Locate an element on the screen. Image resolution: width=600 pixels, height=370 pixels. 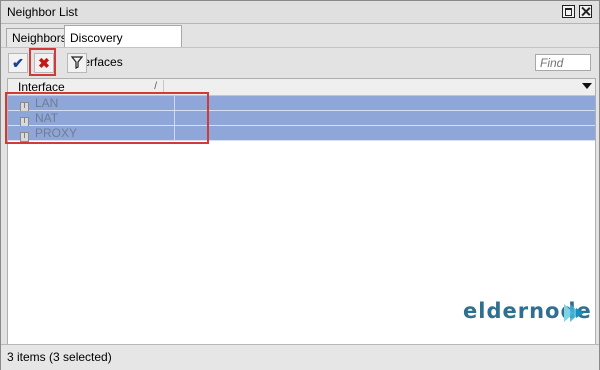
status-bar: 3 items (3 selected) is located at coordinates (300, 357).